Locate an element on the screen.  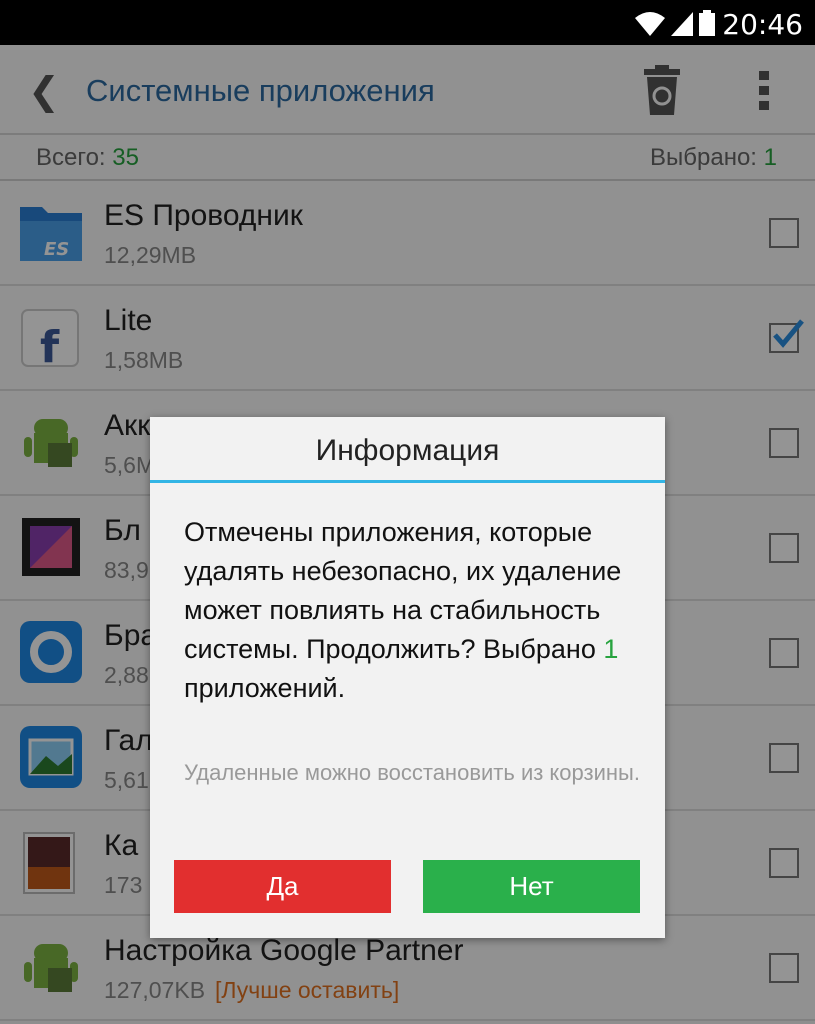
no-button: Нет is located at coordinates (531, 886).